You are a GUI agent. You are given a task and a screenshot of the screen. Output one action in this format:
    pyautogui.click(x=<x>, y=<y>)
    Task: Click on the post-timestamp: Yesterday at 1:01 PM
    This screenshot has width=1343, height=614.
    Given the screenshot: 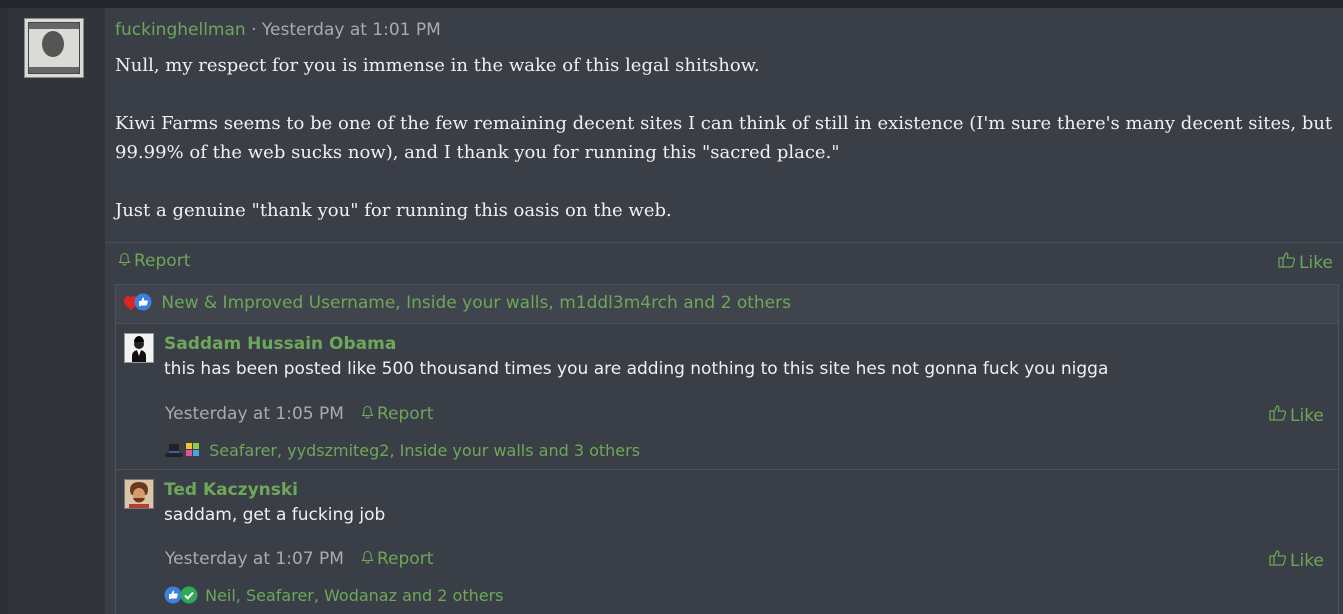 What is the action you would take?
    pyautogui.click(x=351, y=30)
    